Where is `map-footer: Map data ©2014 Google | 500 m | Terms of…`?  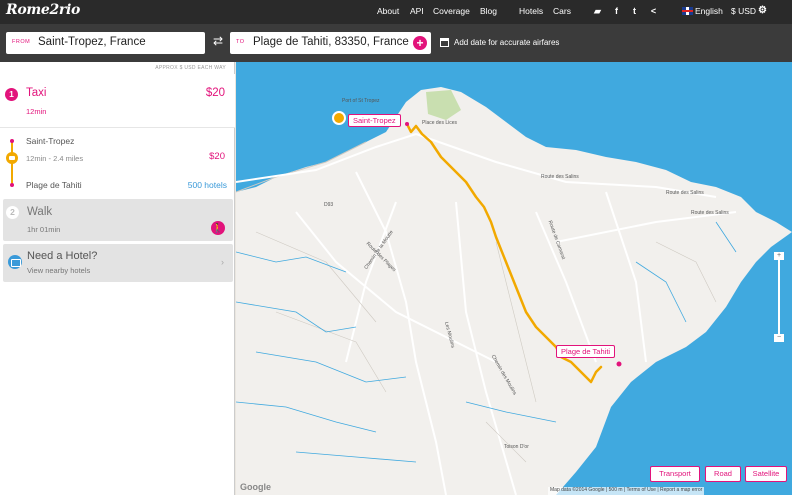
map-footer: Map data ©2014 Google | 500 m | Terms of… is located at coordinates (626, 491).